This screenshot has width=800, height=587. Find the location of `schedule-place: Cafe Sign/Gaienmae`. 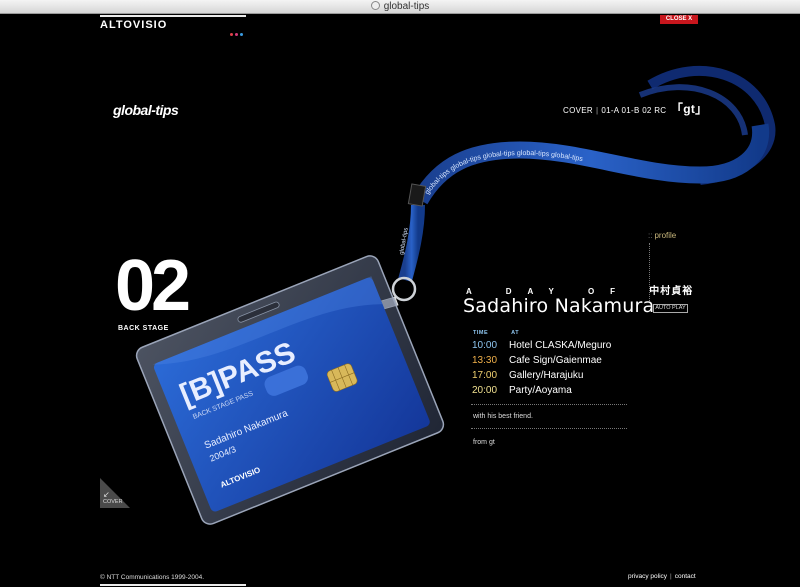

schedule-place: Cafe Sign/Gaienmae is located at coordinates (555, 360).